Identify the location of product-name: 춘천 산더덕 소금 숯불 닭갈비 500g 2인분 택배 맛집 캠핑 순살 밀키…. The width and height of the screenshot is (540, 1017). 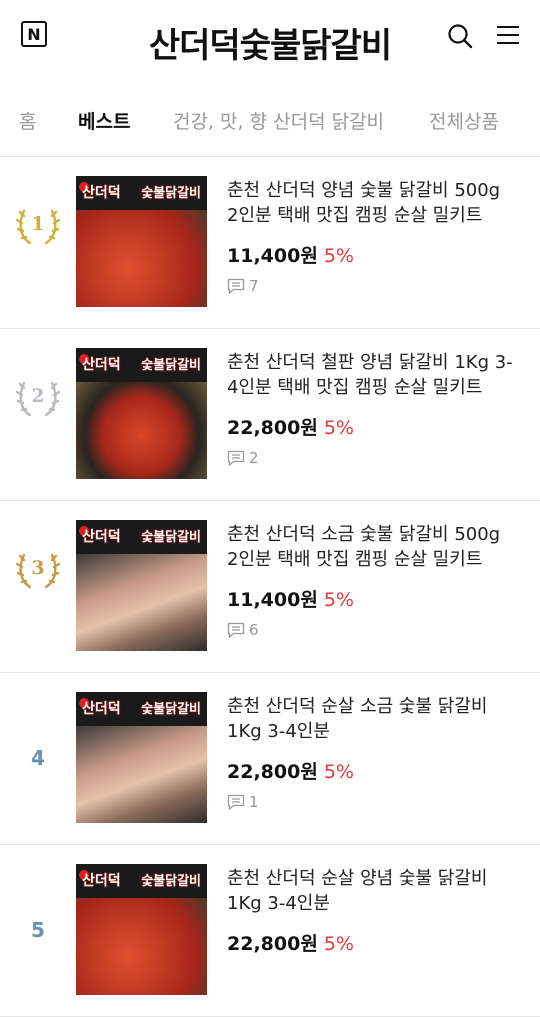
(376, 547).